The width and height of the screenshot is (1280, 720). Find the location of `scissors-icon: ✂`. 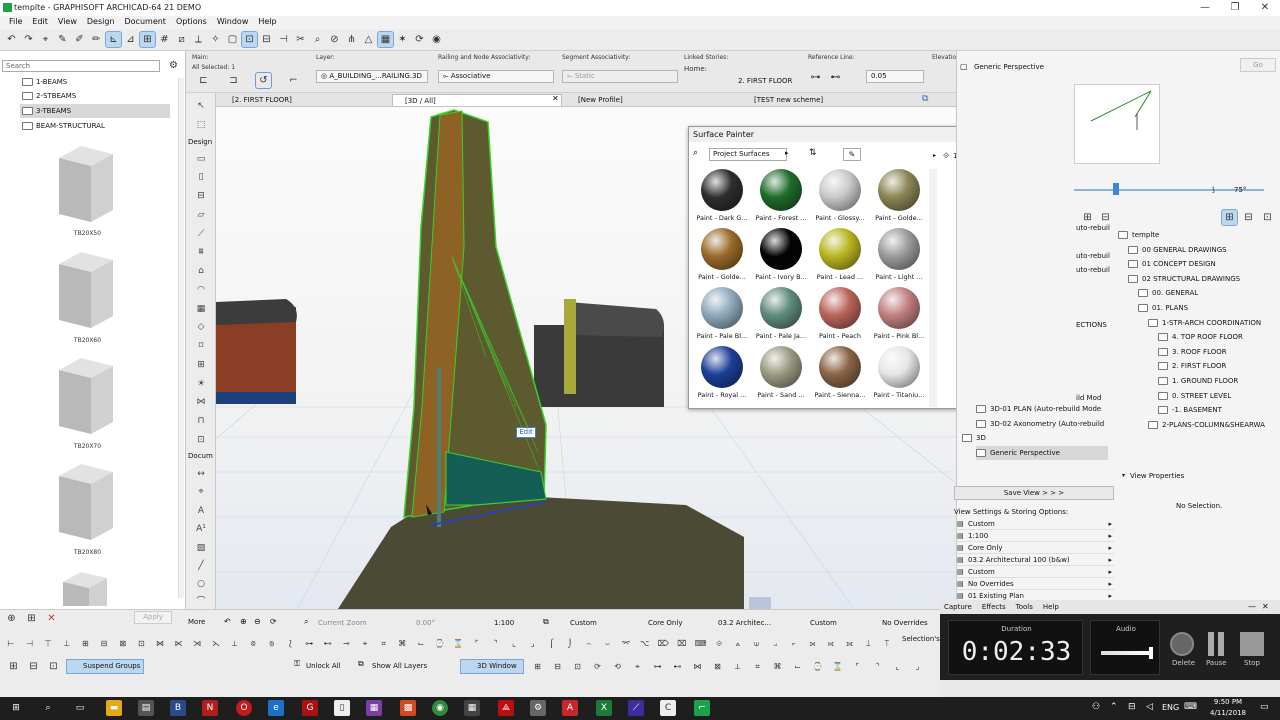

scissors-icon: ✂ is located at coordinates (300, 39).